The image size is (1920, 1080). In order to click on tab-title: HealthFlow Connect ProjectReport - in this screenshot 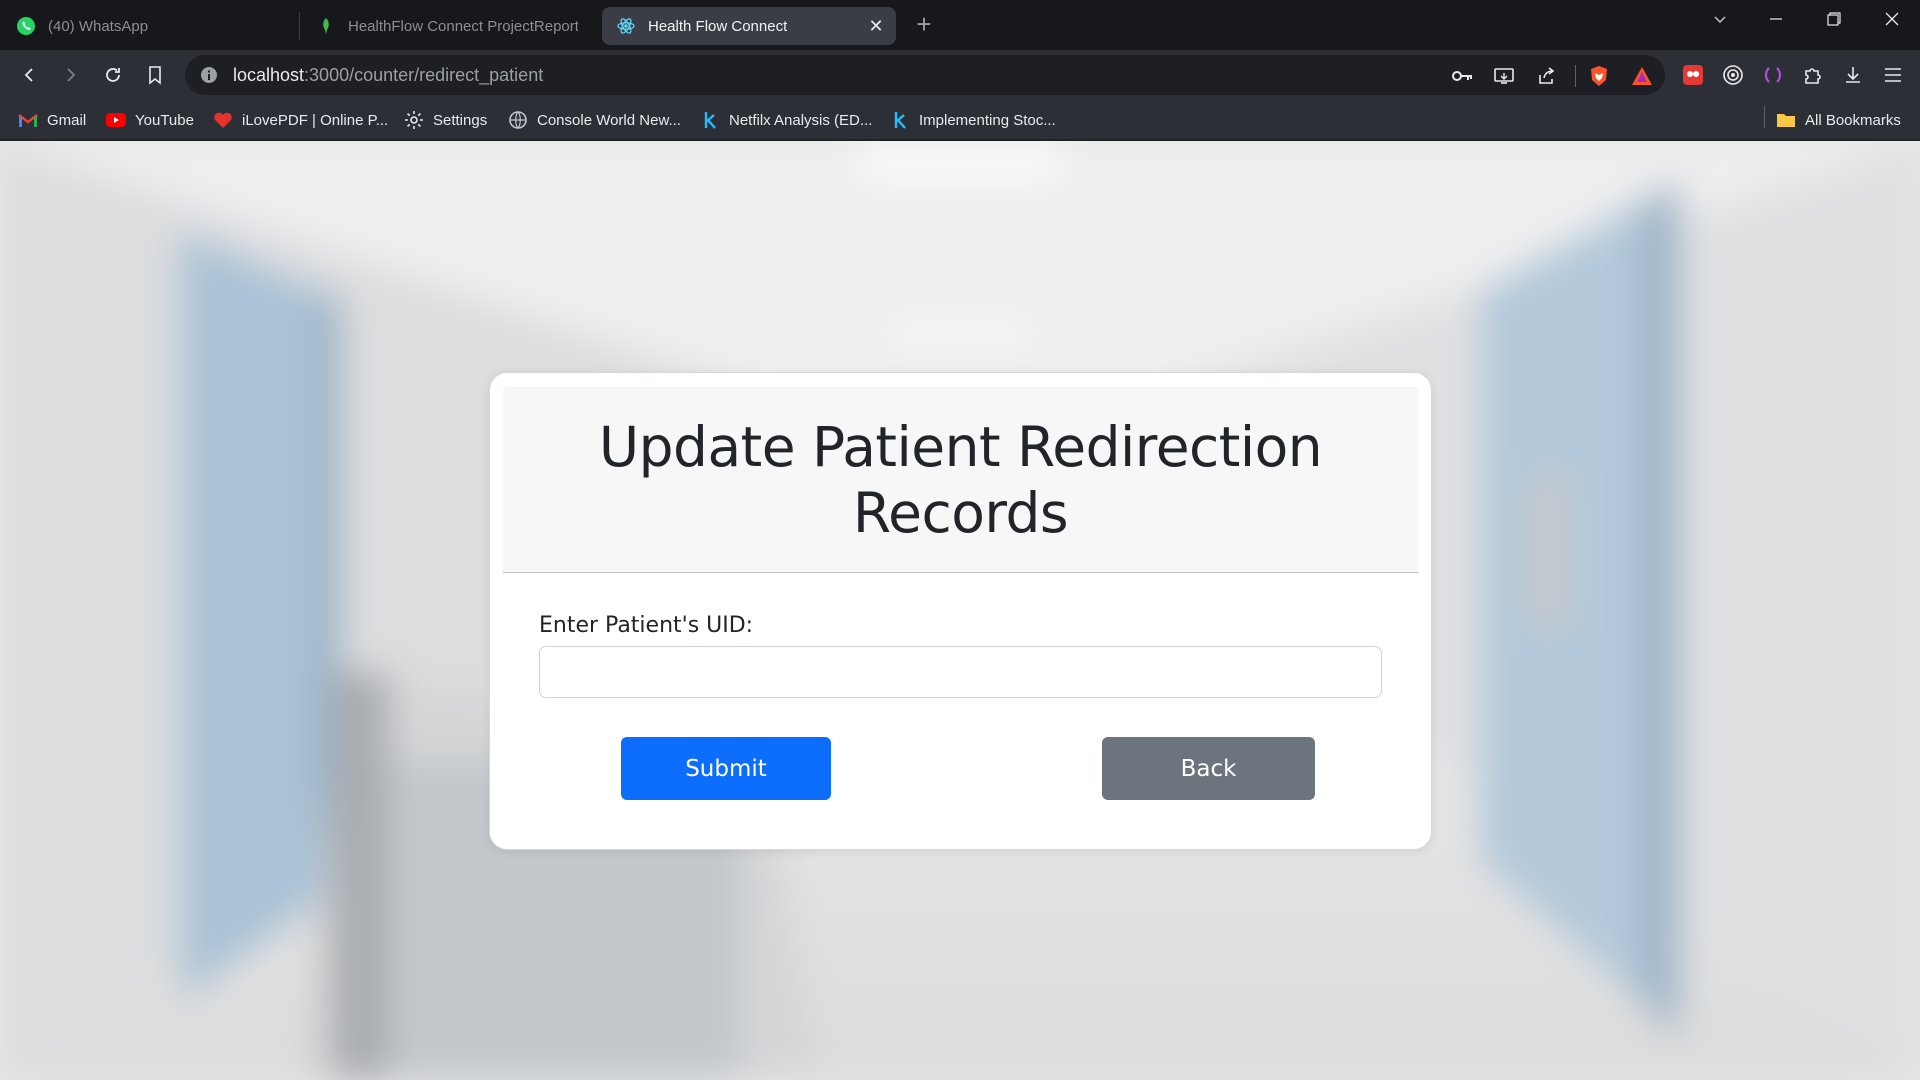, I will do `click(463, 26)`.